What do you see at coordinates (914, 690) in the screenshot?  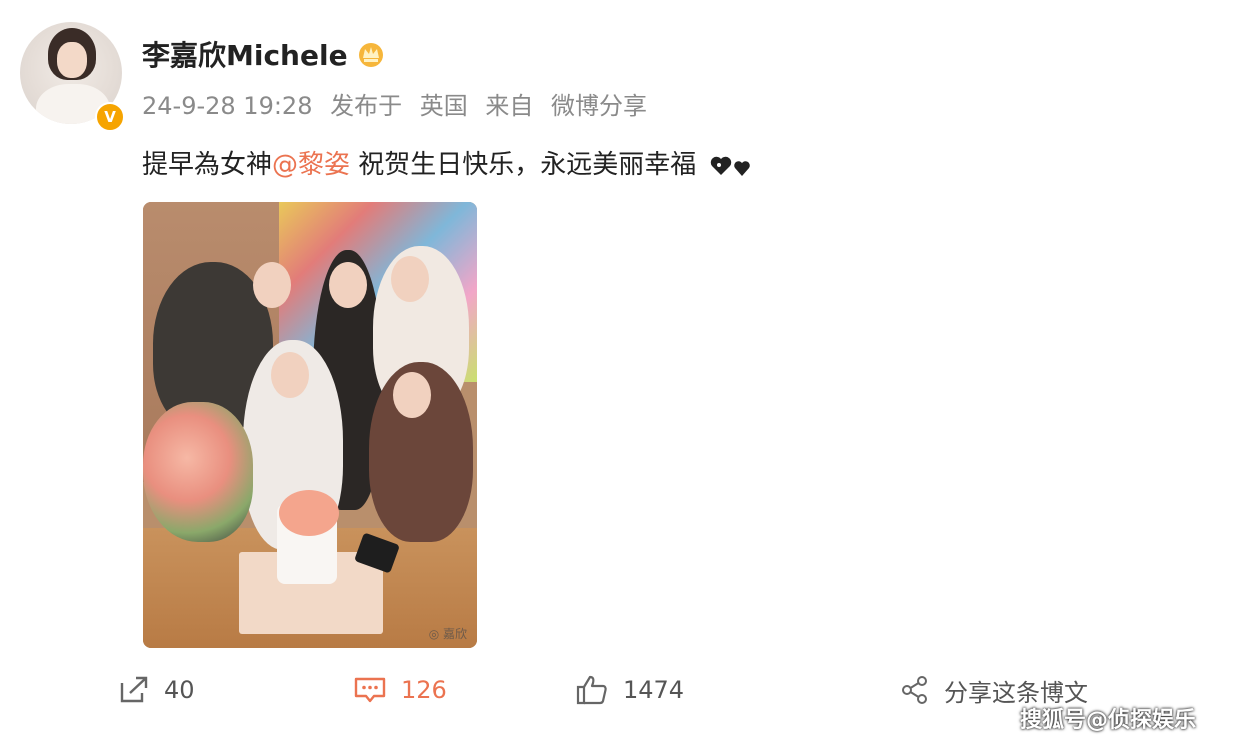 I see `network-share-icon` at bounding box center [914, 690].